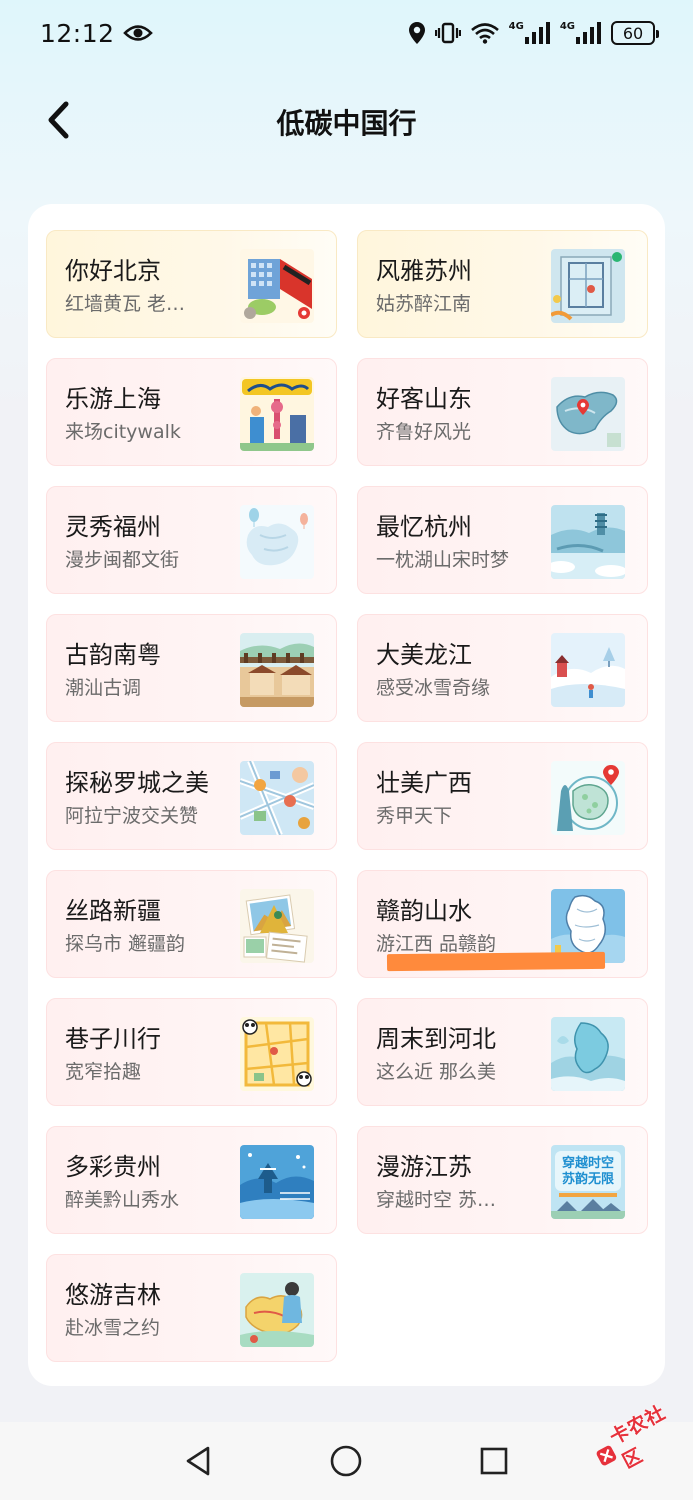  Describe the element at coordinates (113, 271) in the screenshot. I see `card-title: 你好北京` at that location.